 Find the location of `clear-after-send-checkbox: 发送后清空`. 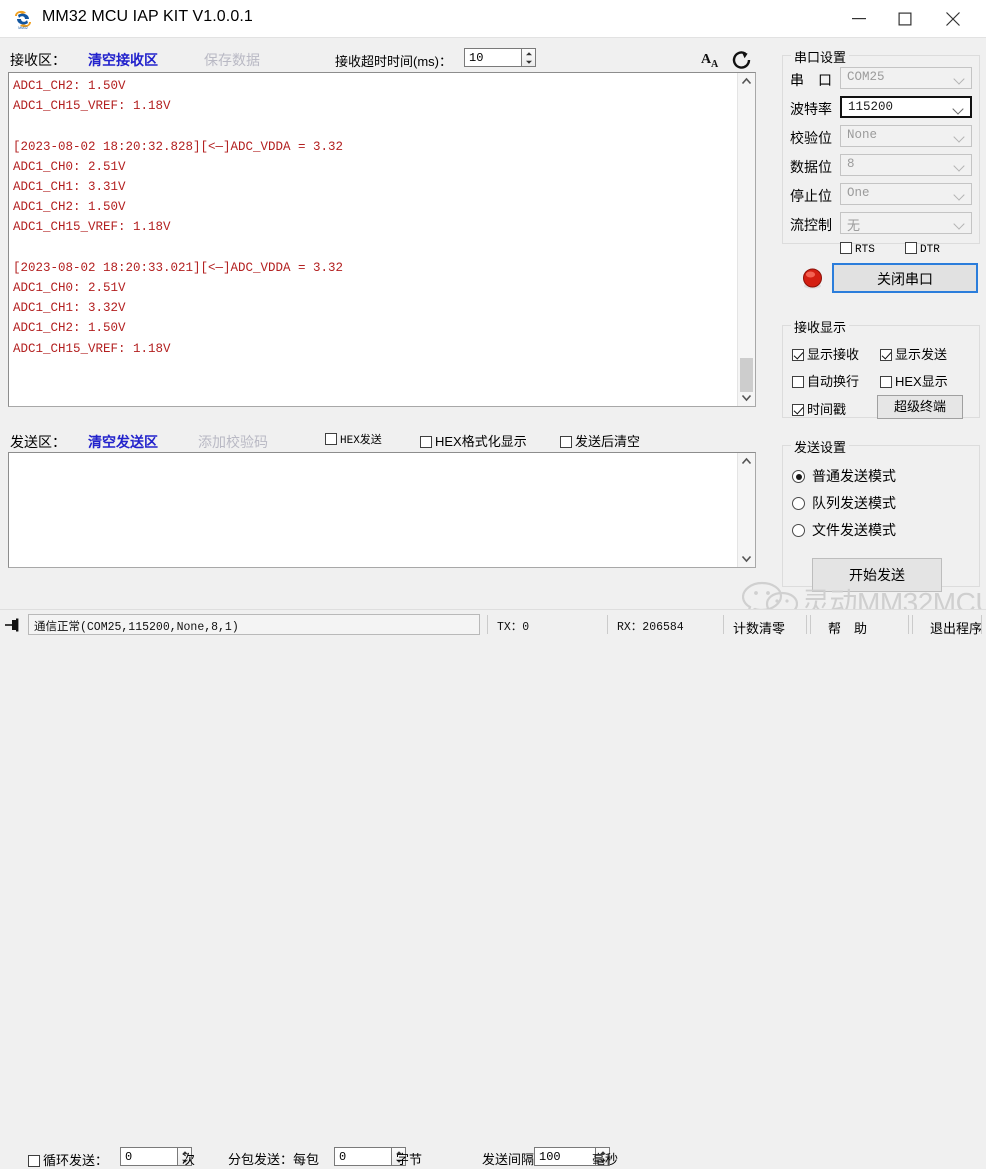

clear-after-send-checkbox: 发送后清空 is located at coordinates (600, 440).